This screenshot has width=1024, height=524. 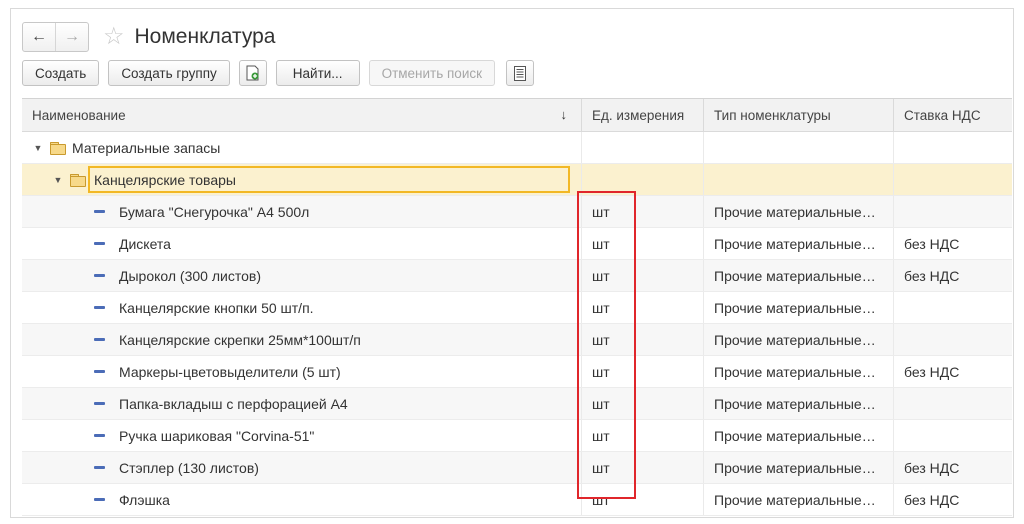 What do you see at coordinates (214, 211) in the screenshot?
I see `item-name: Бумага "Снегурочка" А4 500л` at bounding box center [214, 211].